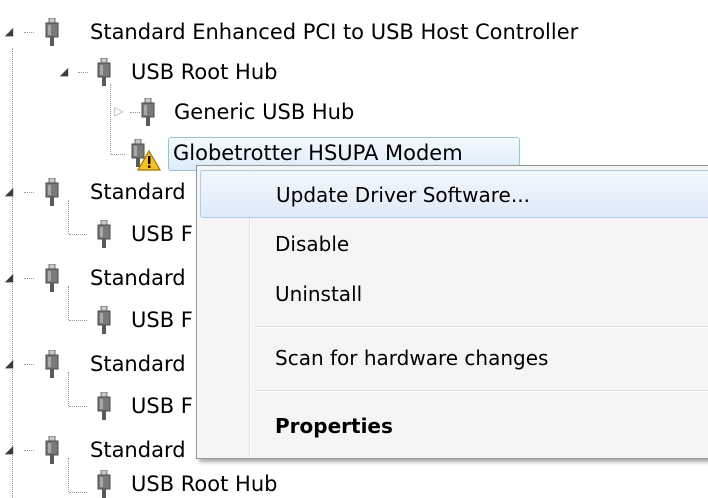  Describe the element at coordinates (412, 358) in the screenshot. I see `menu-item-label: Scan for hardware changes` at that location.